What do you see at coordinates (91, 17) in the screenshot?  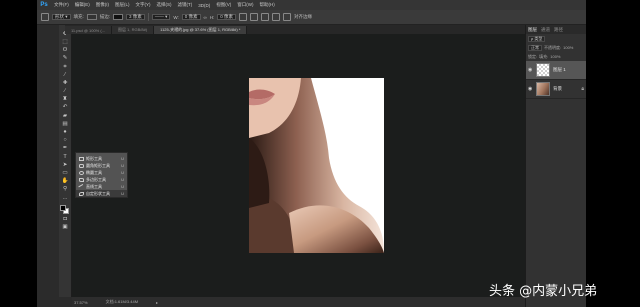 I see `fill-swatch` at bounding box center [91, 17].